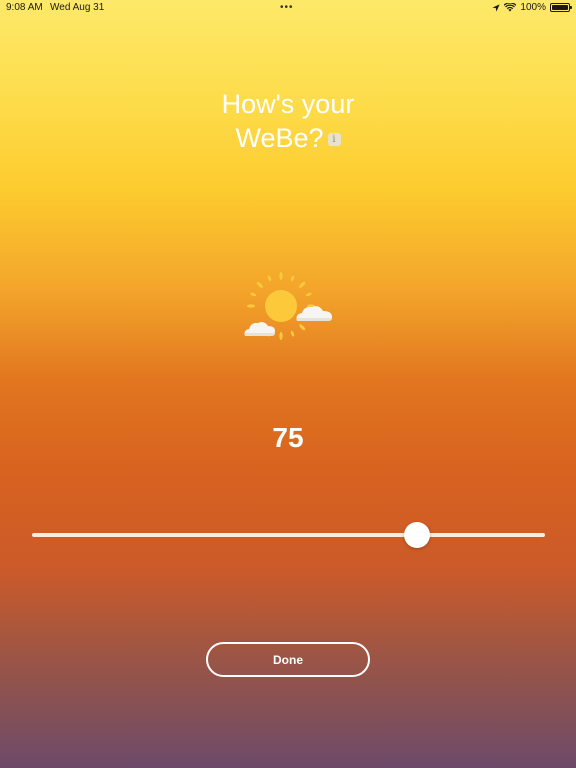  I want to click on wellbeing-slider, so click(288, 535).